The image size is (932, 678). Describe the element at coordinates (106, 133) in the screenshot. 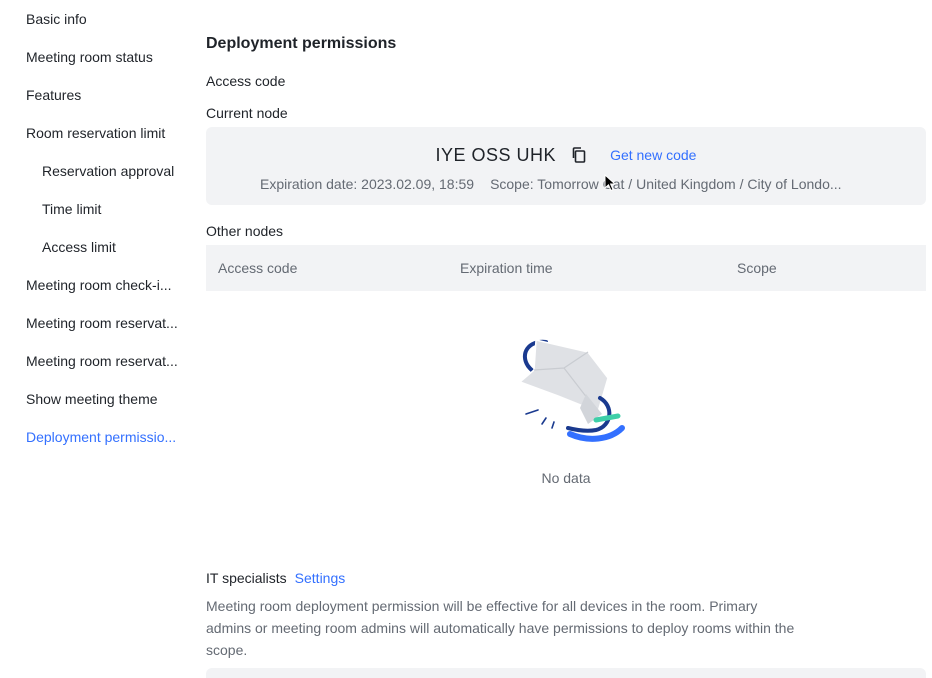

I see `sidebar-item-room-reservation-limit: Room reservation limit` at that location.